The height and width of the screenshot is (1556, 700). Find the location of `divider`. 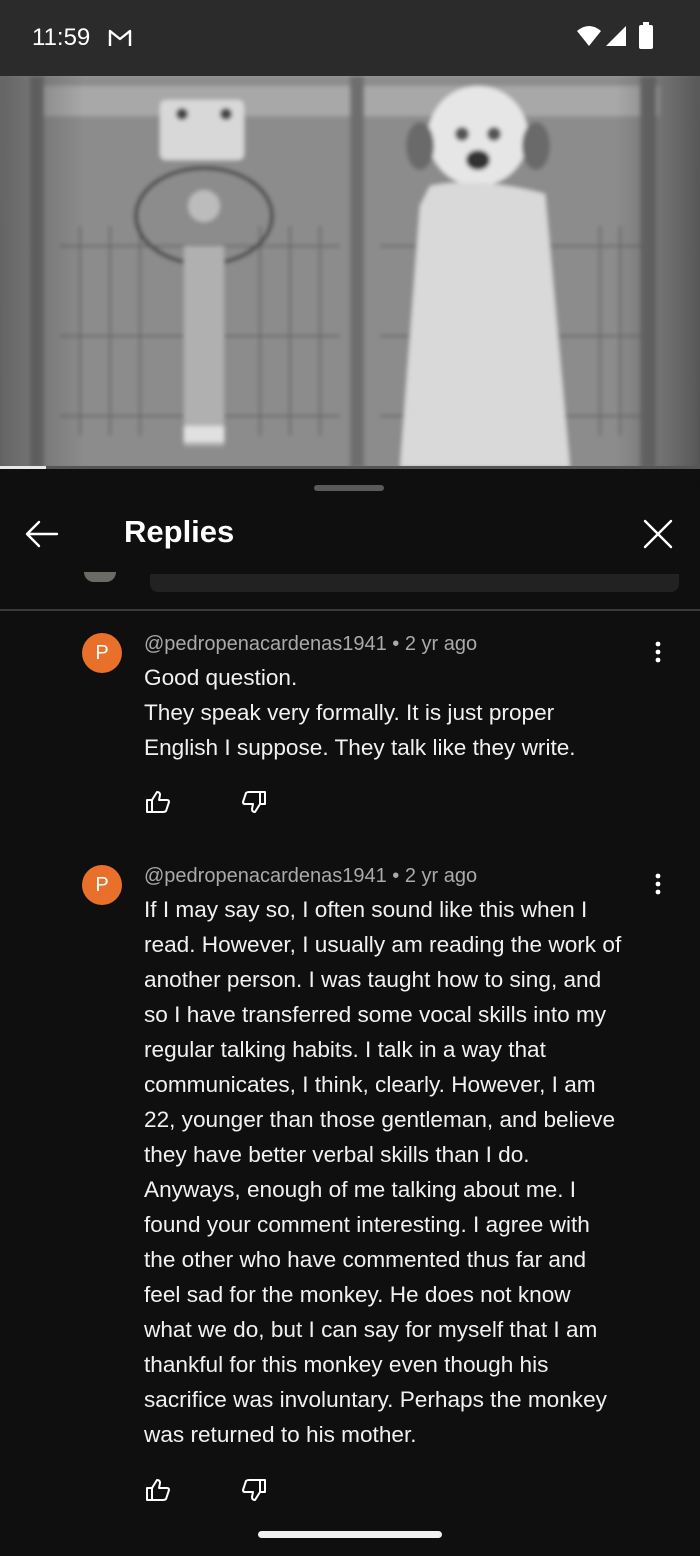

divider is located at coordinates (350, 610).